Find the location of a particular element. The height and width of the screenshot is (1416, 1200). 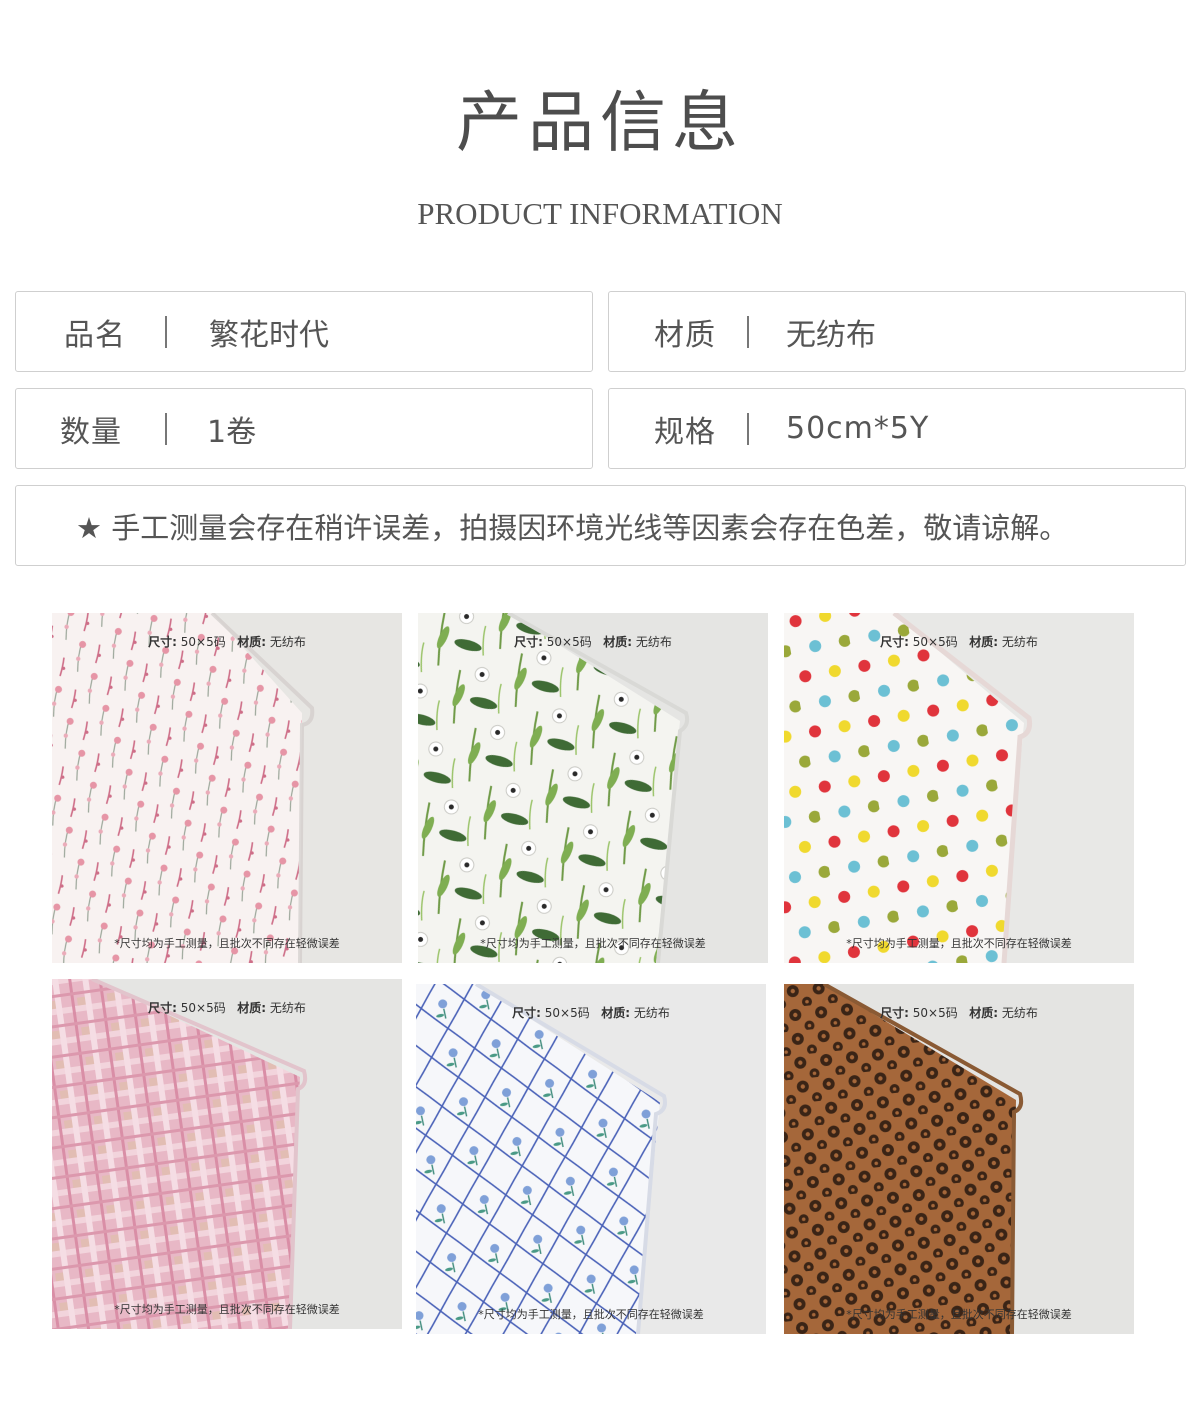

product-photo-brown-damask: 尺寸: 50×5码 材质: 无纺布 *尺寸均为手工测量，且批次不同存在轻微误差 is located at coordinates (959, 1159).